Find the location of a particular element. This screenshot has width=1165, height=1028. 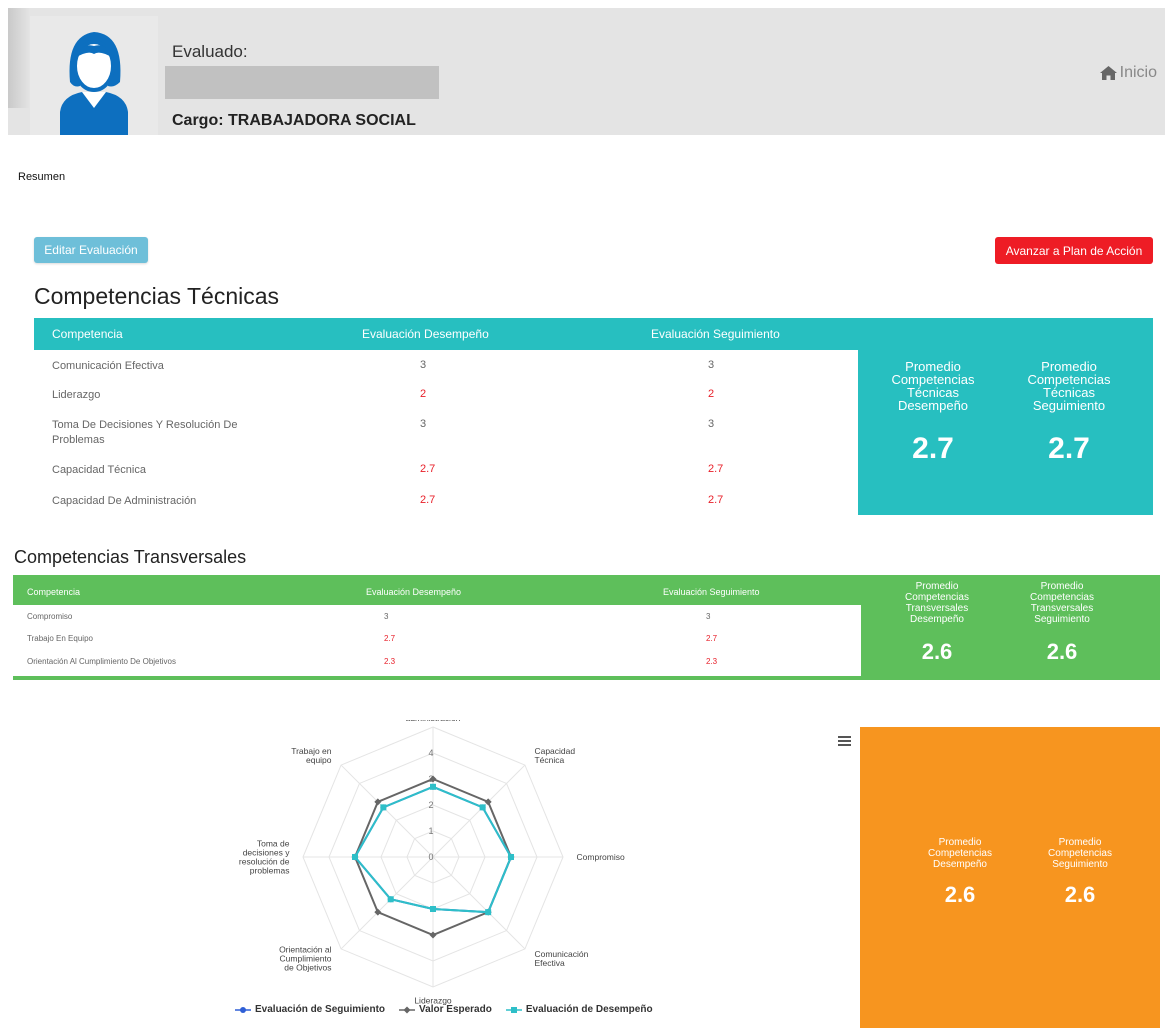

transversal-competencies-title: Competencias Transversales is located at coordinates (130, 557).